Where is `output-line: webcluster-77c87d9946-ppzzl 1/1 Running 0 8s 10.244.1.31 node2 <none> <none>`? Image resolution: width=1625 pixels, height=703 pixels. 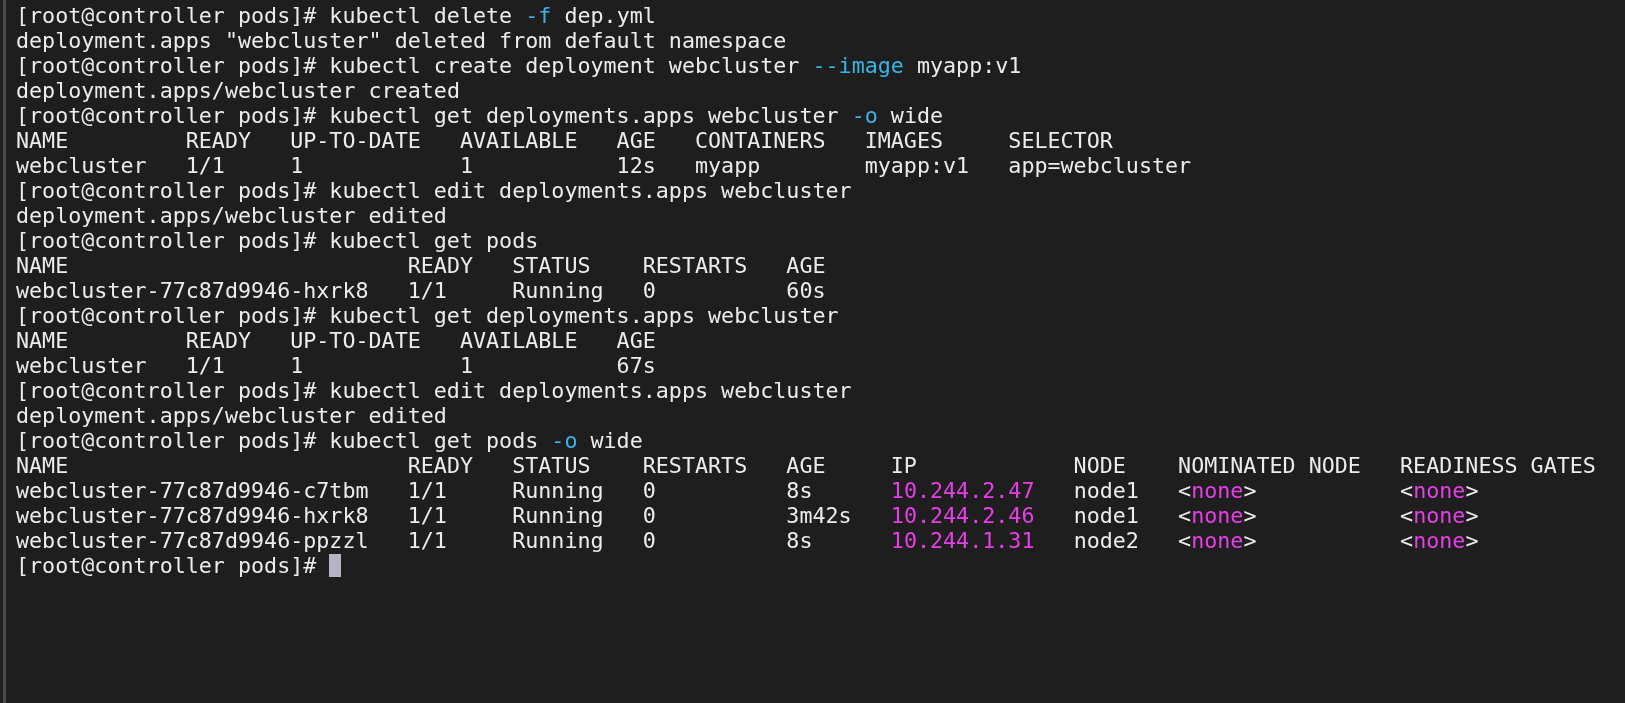
output-line: webcluster-77c87d9946-ppzzl 1/1 Running 0 8s 10.244.1.31 node2 <none> <none> is located at coordinates (747, 540).